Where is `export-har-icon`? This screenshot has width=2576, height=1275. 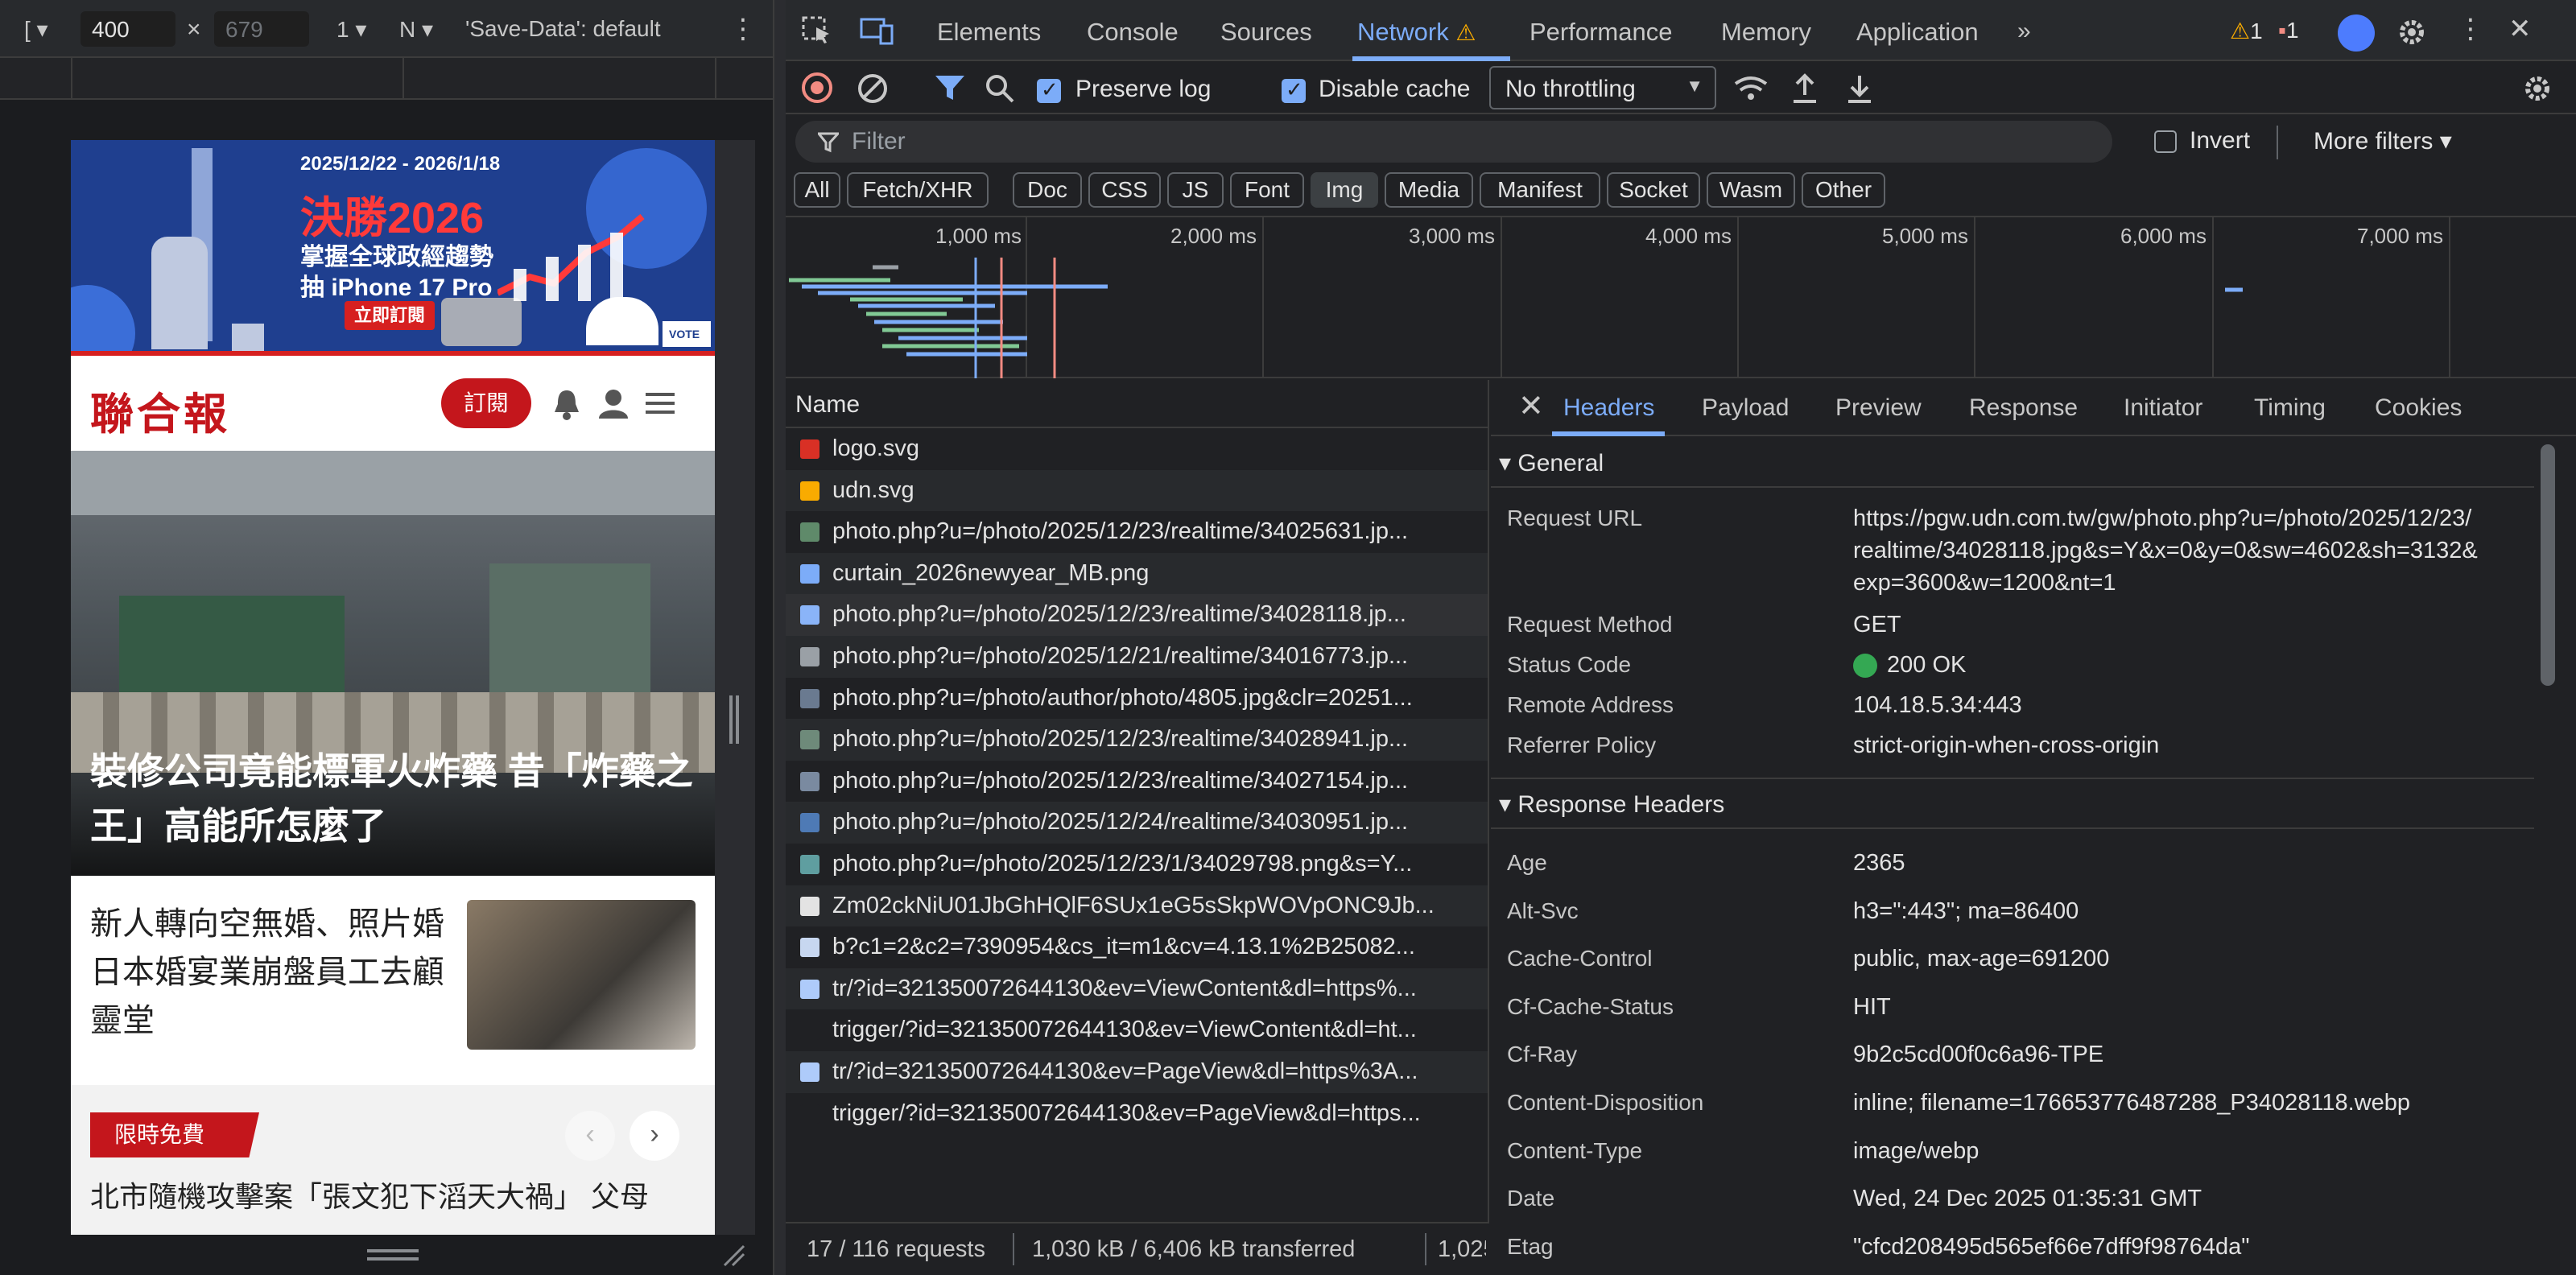
export-har-icon is located at coordinates (1859, 88).